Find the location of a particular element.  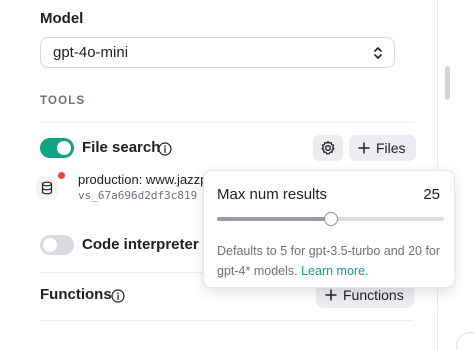

chevron-updown-icon is located at coordinates (378, 53).